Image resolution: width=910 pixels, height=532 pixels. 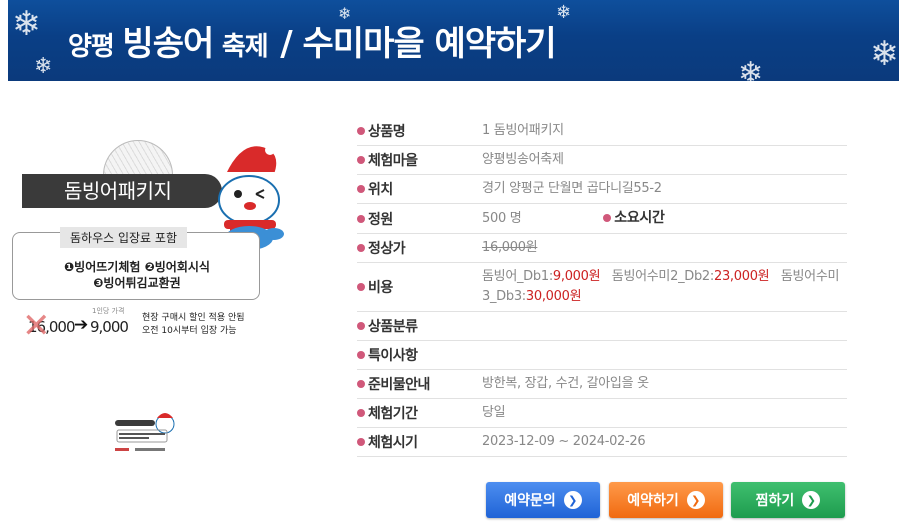 I want to click on info-row-notes: 특이사항, so click(x=602, y=355).